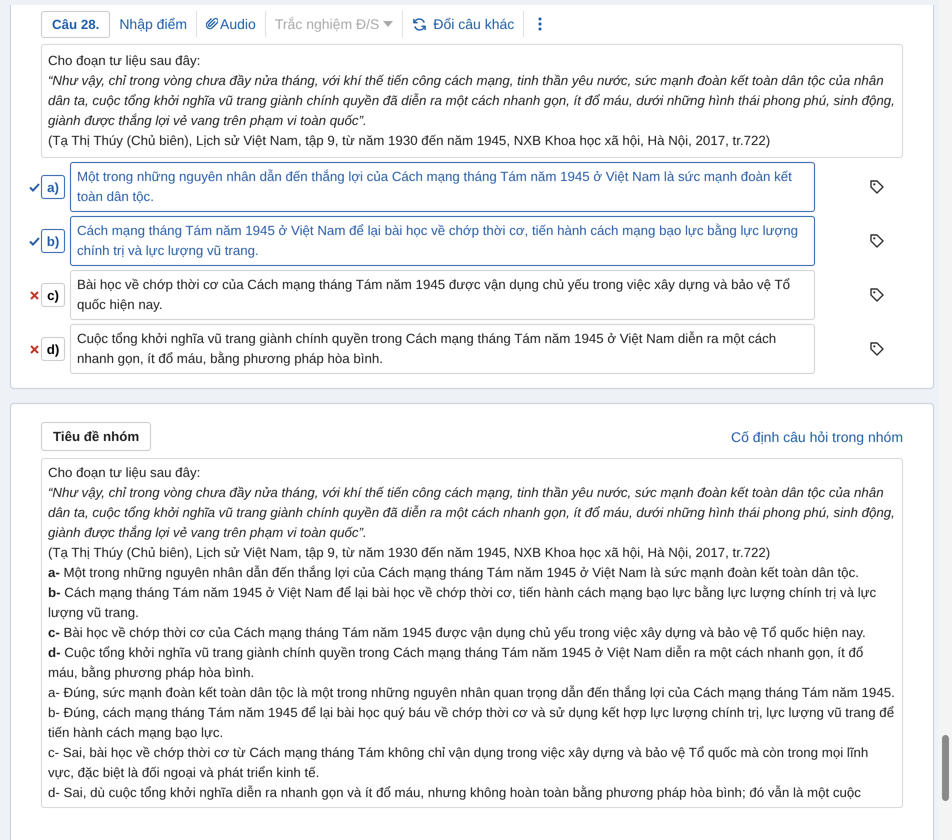 The height and width of the screenshot is (840, 952). I want to click on option-text: Cuộc tổng khởi nghĩa vũ trang giành chính quyền trong Cách mạng tháng Tám năm 1945 ở Việt Nam diễn ra một cách nhanh gọn, ít đổ máu, bằng phương pháp hòa bình., so click(442, 349).